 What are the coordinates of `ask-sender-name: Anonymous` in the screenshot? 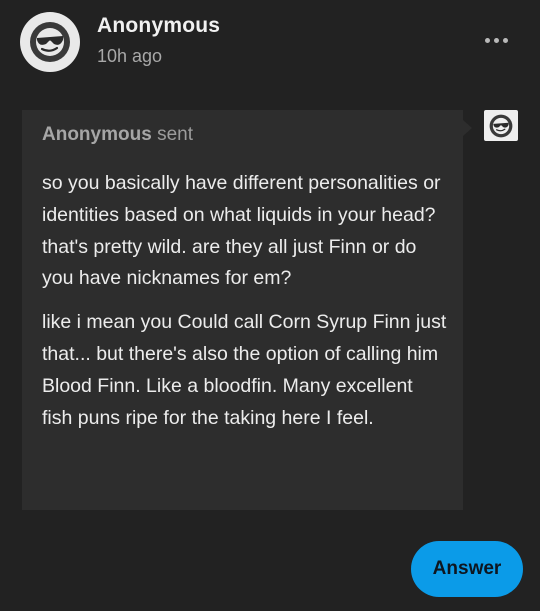 It's located at (97, 134).